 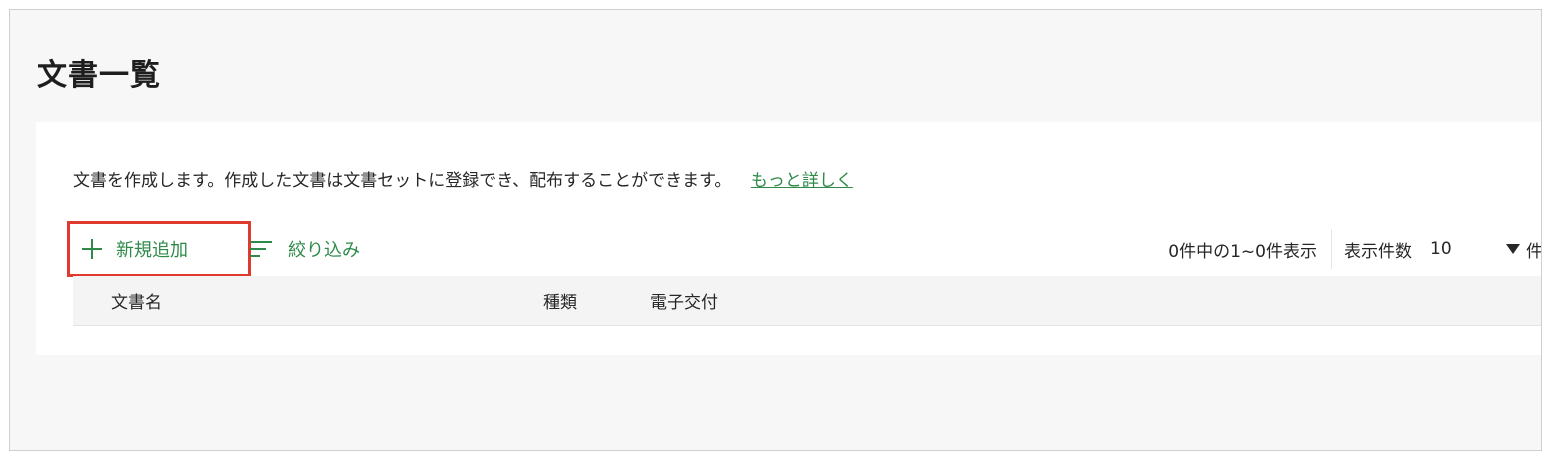 I want to click on column-header-electronic-delivery: 電子交付, so click(x=684, y=300).